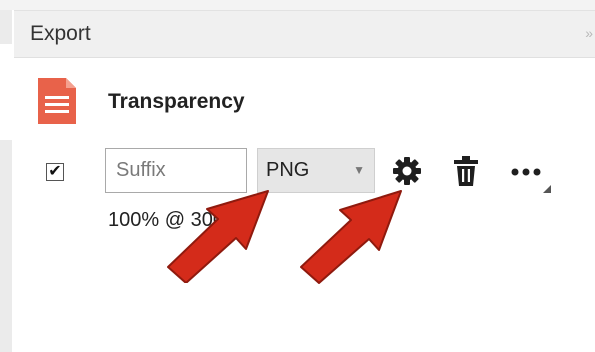 This screenshot has height=352, width=595. Describe the element at coordinates (304, 34) in the screenshot. I see `export-panel-header: Export »` at that location.